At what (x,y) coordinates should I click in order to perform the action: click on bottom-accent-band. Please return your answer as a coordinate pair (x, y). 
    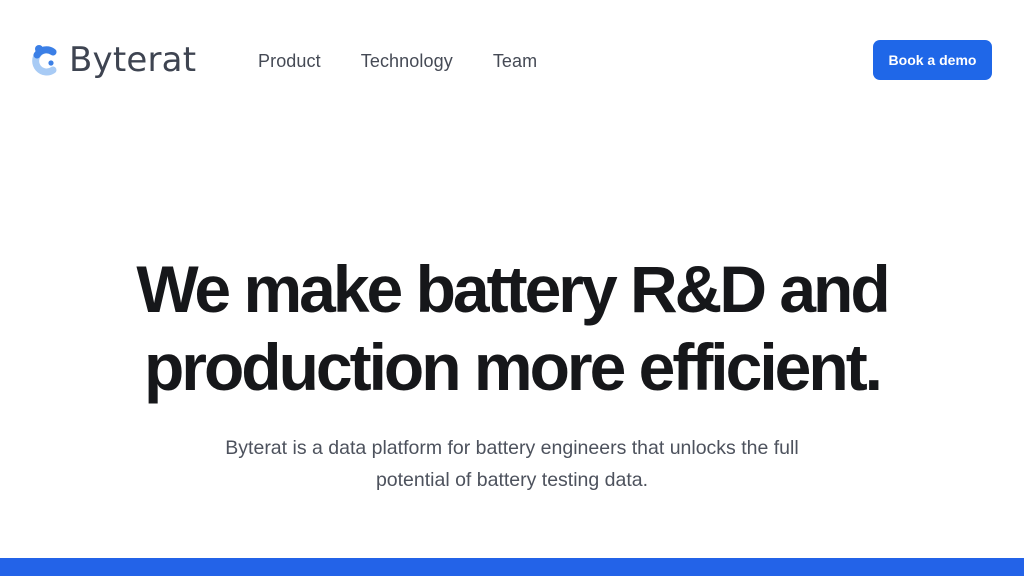
    Looking at the image, I should click on (512, 567).